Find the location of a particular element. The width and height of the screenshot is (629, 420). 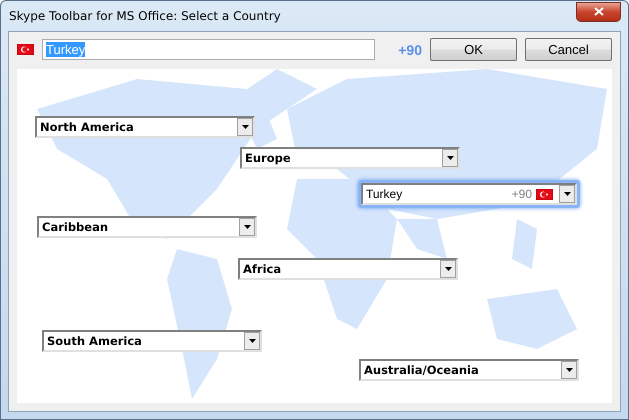

country-dropdown: Turkey +90 is located at coordinates (469, 194).